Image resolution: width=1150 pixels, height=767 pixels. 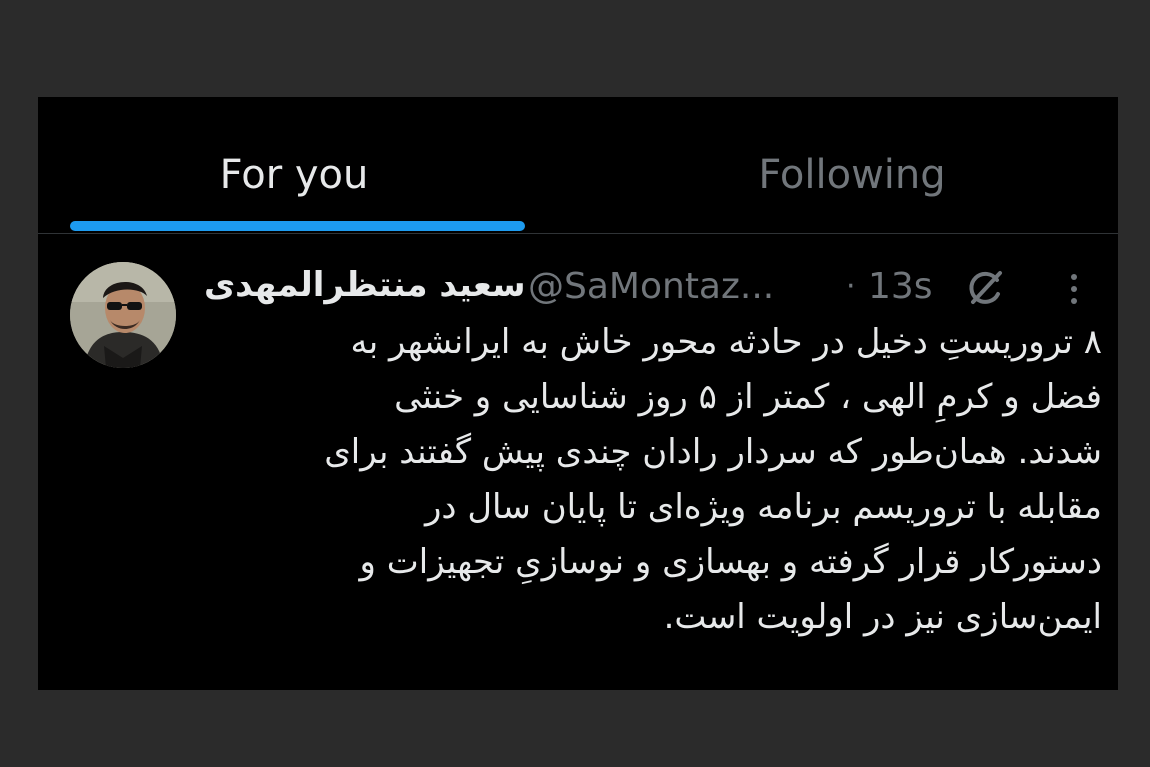 I want to click on display-name: سعید منتظرالمهدی, so click(x=365, y=285).